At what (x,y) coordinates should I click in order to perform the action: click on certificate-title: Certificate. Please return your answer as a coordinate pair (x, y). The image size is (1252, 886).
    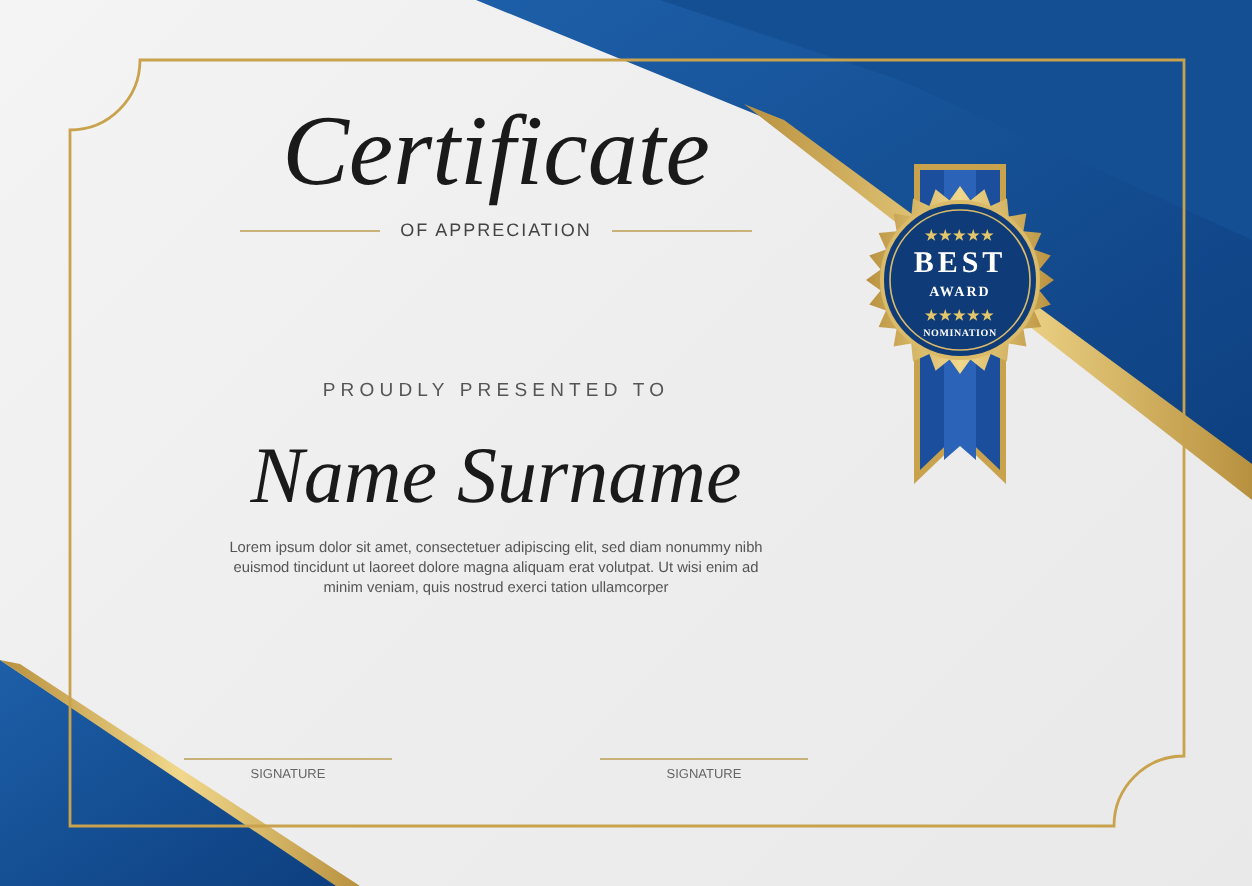
    Looking at the image, I should click on (496, 150).